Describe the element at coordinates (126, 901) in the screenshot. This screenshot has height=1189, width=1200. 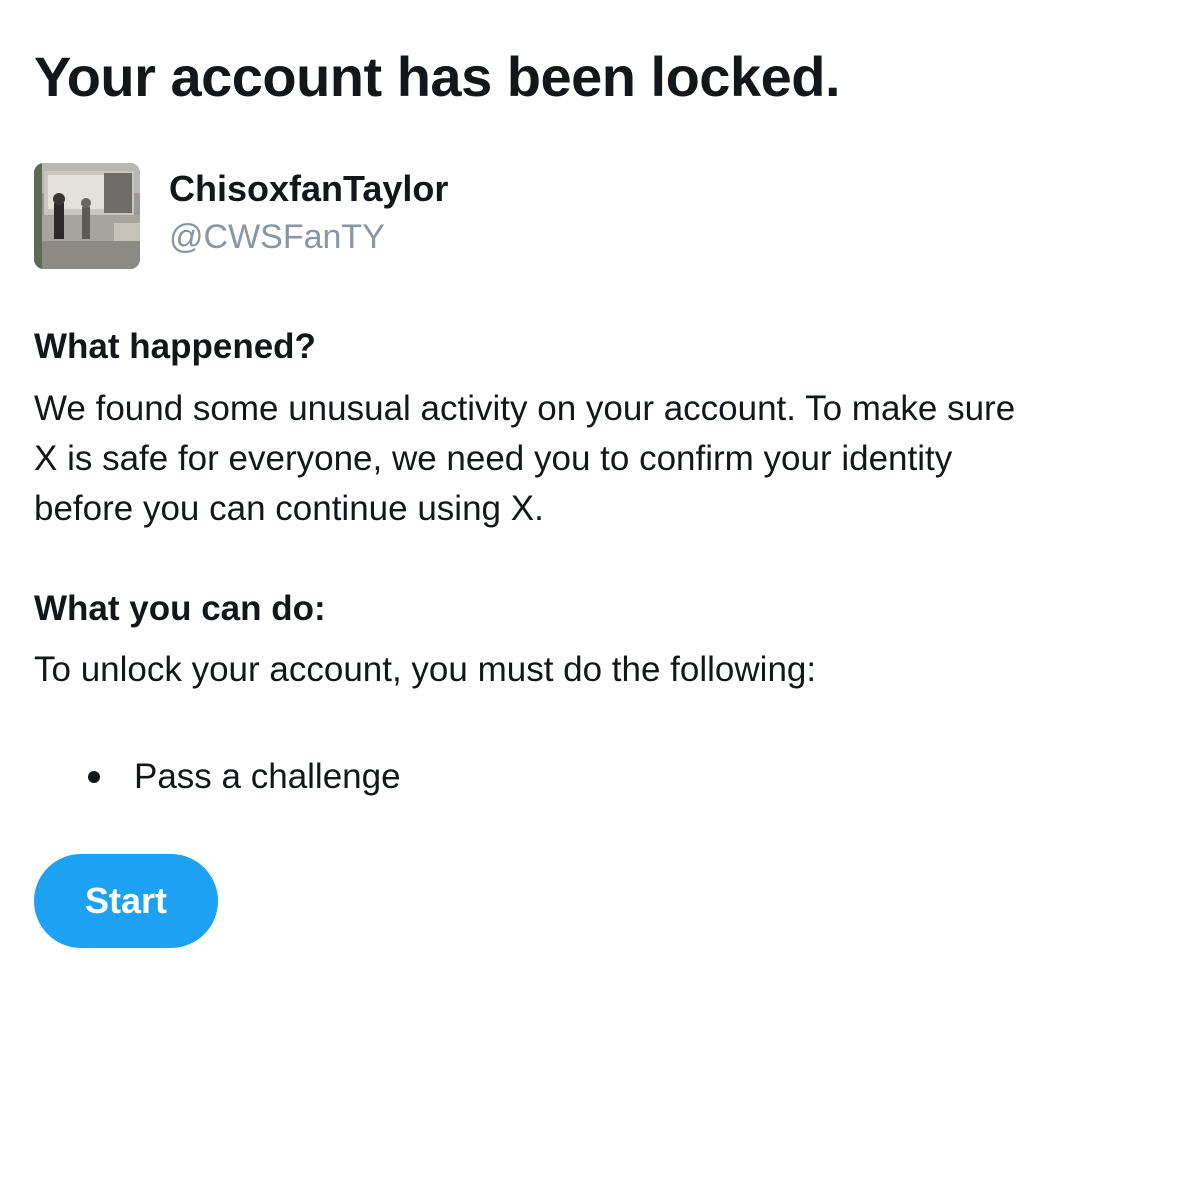
I see `start-button: Start` at that location.